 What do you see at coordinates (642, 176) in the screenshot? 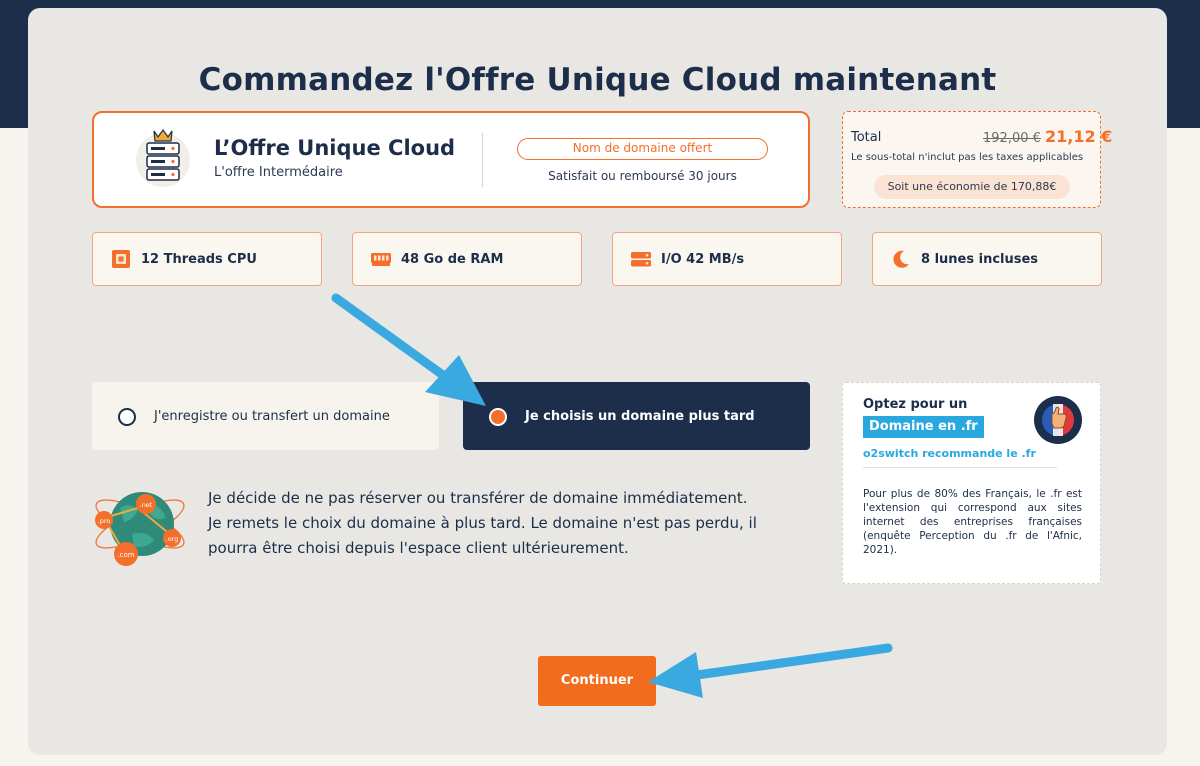
I see `guarantee-text: Satisfait ou remboursé 30 jours` at bounding box center [642, 176].